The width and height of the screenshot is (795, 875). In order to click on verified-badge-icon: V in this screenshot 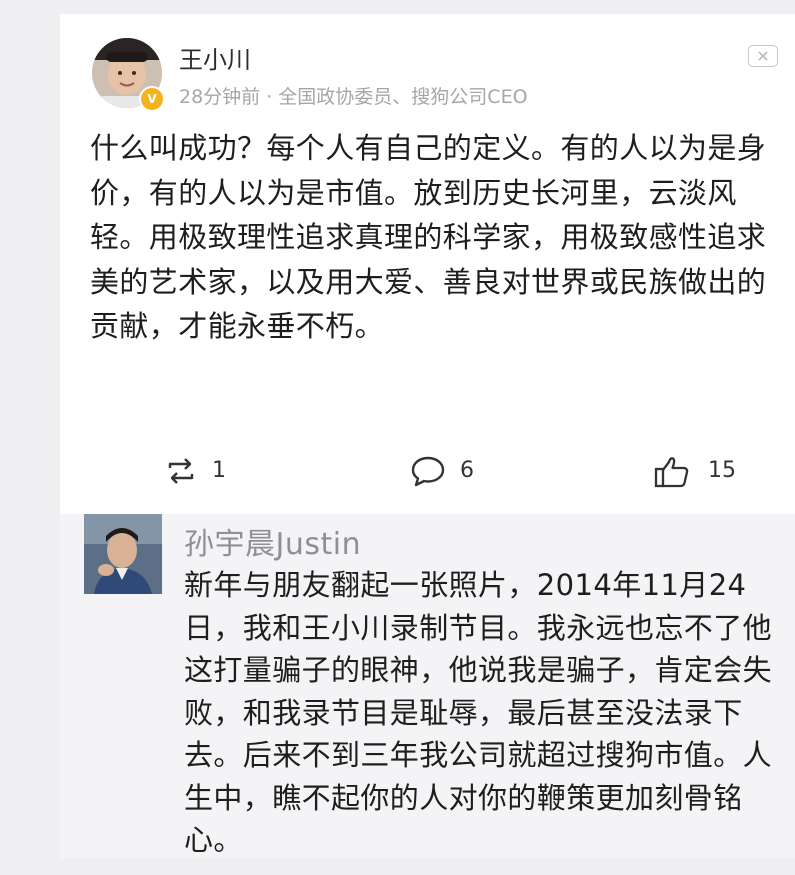, I will do `click(152, 99)`.